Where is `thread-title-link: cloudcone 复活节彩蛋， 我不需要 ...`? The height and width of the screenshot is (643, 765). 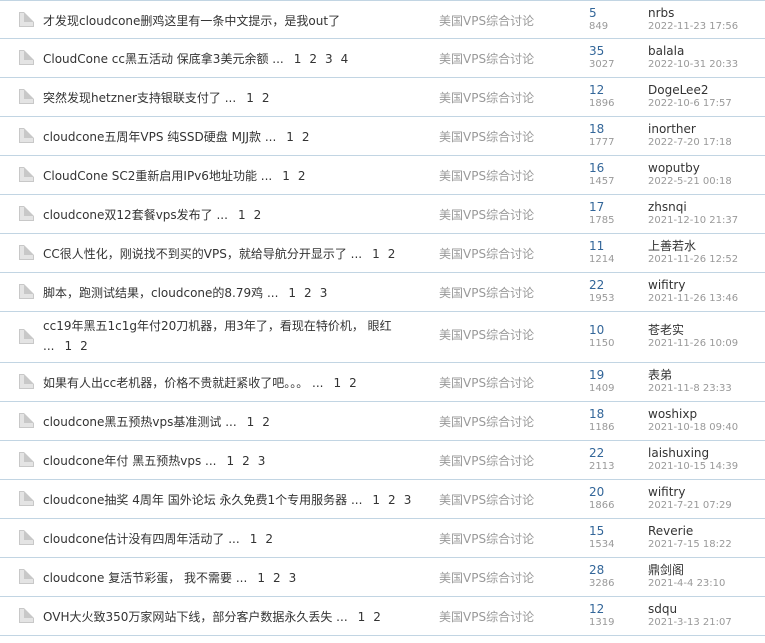
thread-title-link: cloudcone 复活节彩蛋， 我不需要 ... is located at coordinates (145, 578).